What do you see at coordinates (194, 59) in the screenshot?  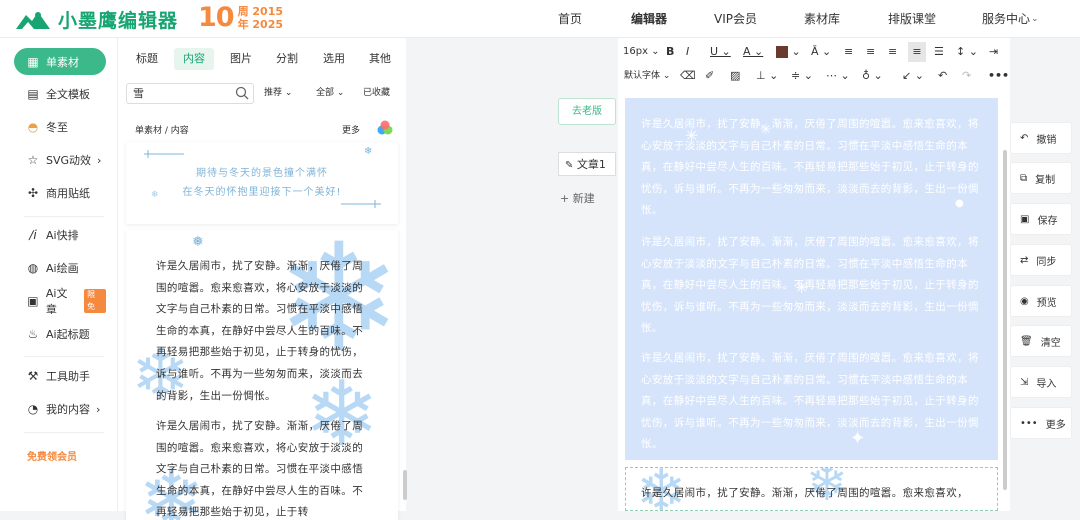 I see `tab-content: 内容` at bounding box center [194, 59].